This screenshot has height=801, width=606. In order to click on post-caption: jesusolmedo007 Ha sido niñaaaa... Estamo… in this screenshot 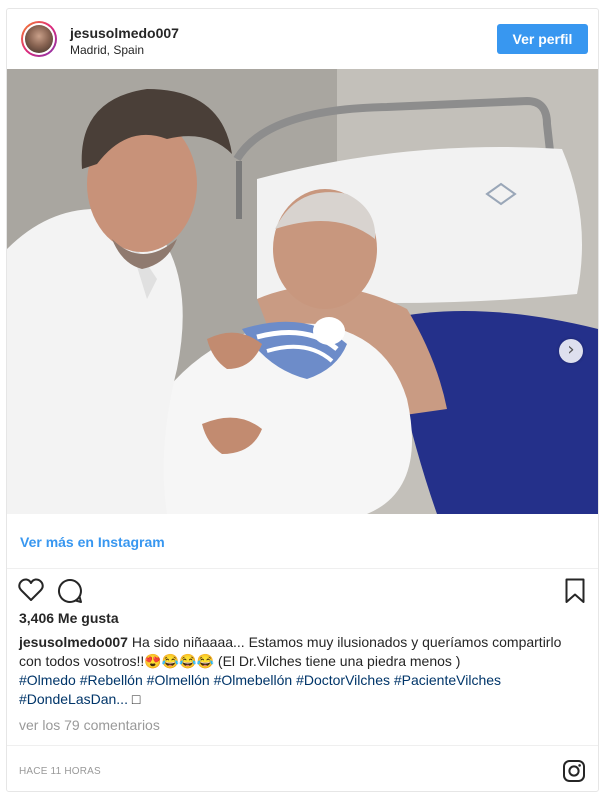, I will do `click(299, 671)`.